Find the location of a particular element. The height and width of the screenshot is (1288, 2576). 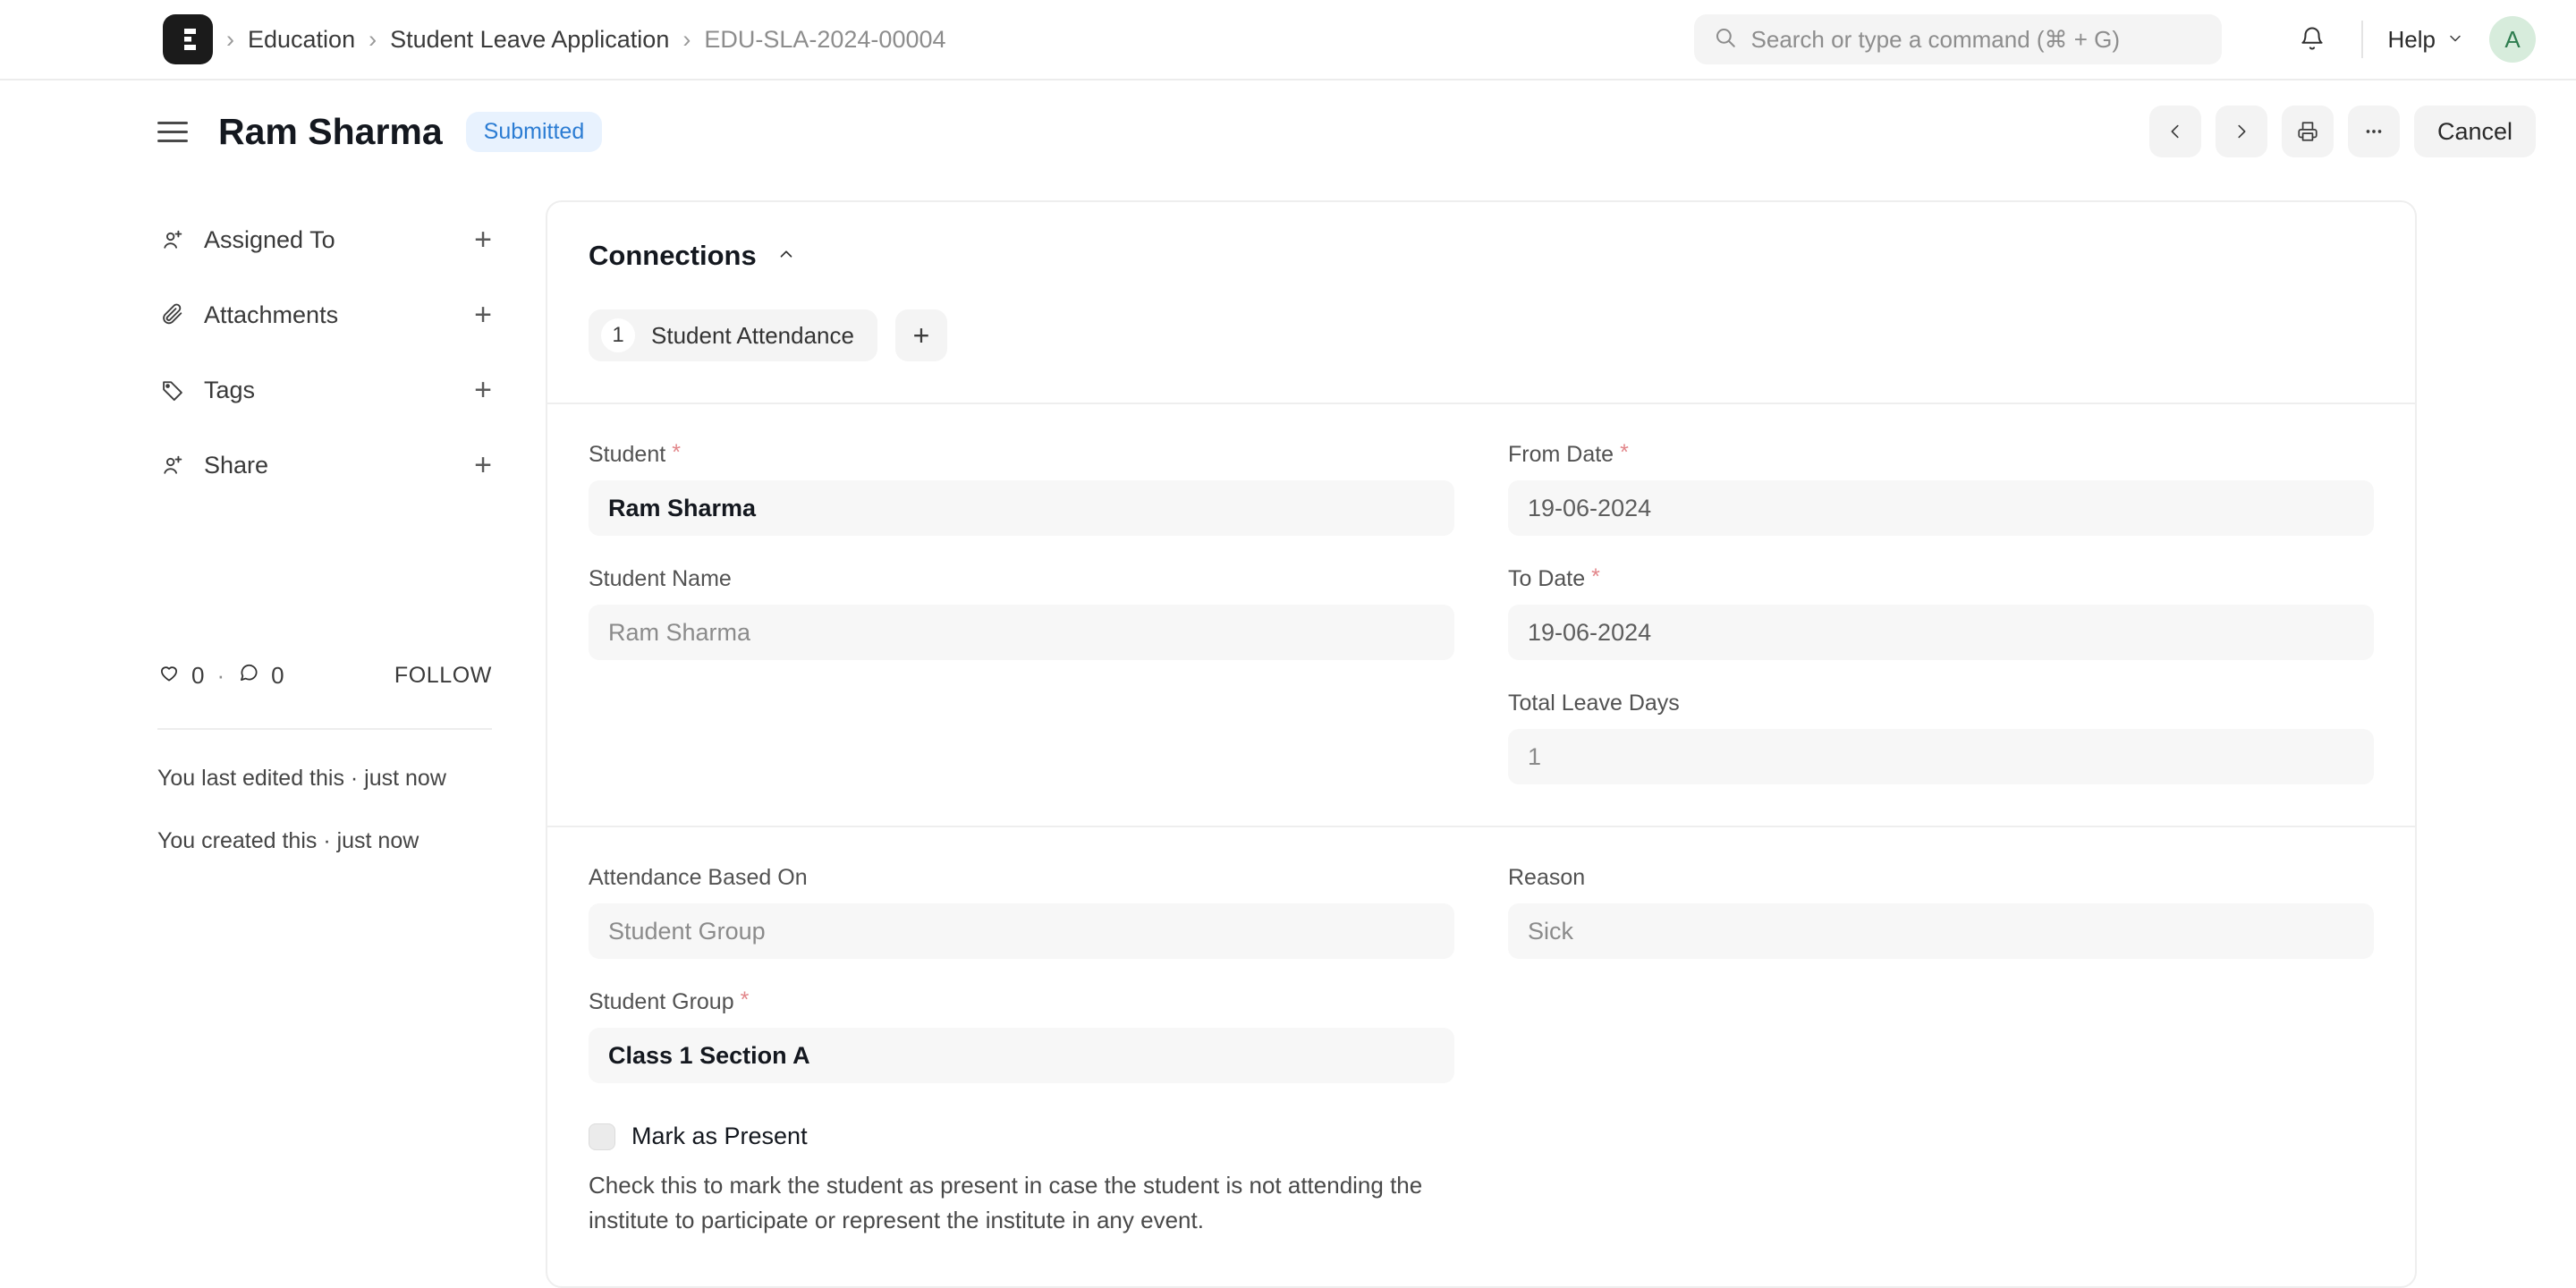

field-label: Student * is located at coordinates (1021, 455).